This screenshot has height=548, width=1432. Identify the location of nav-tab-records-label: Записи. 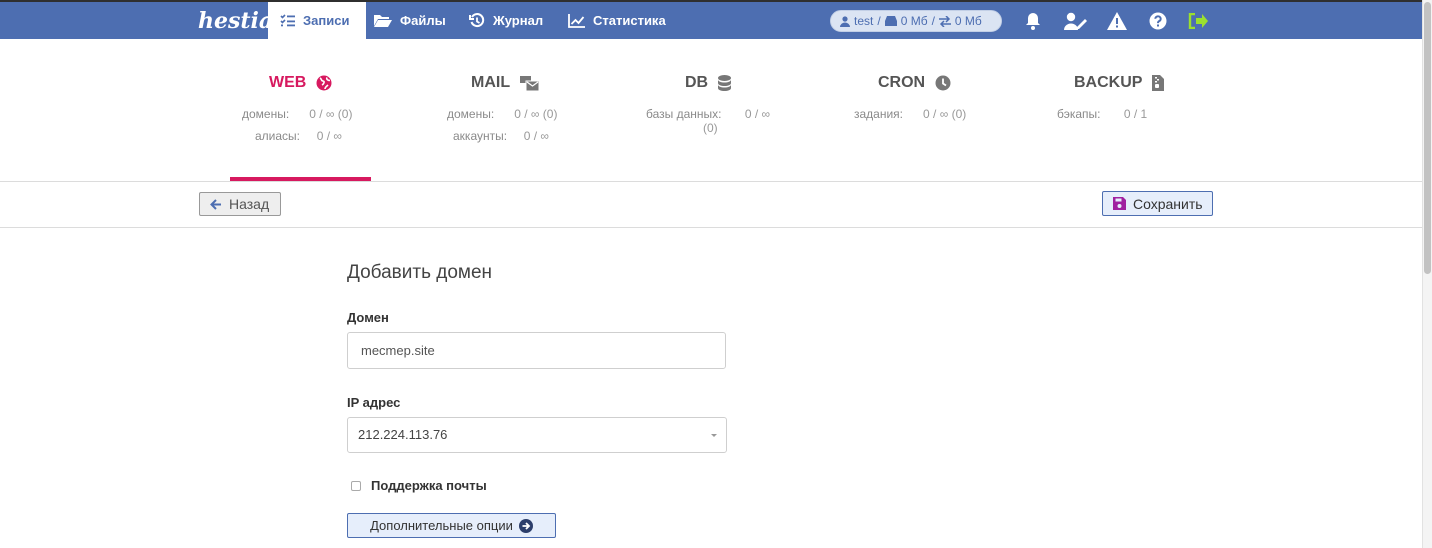
(326, 20).